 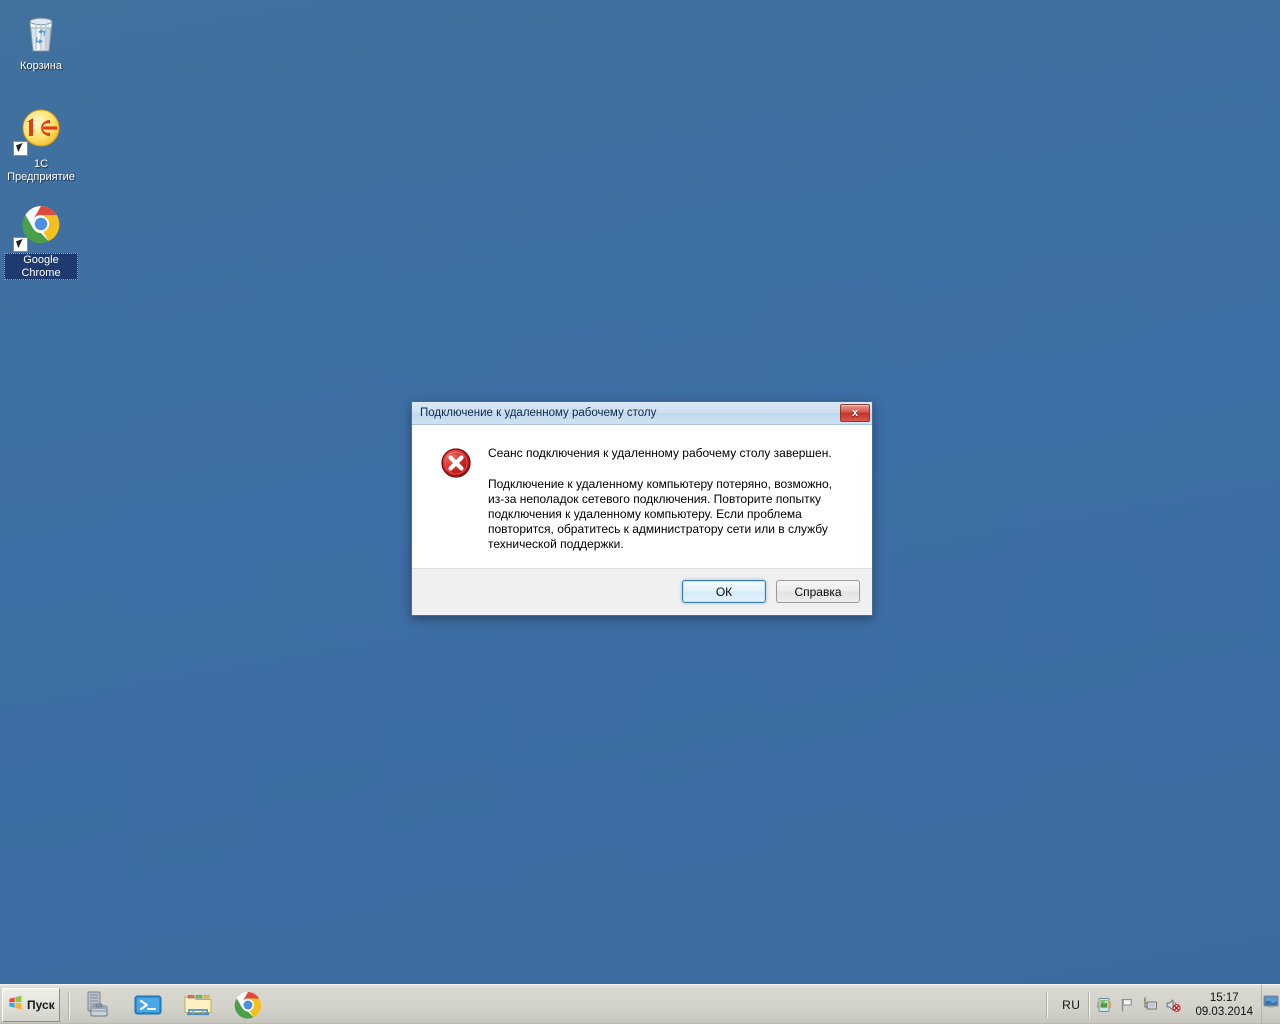 I want to click on desktop-icon-google-chrome: Google Chrome, so click(x=41, y=241).